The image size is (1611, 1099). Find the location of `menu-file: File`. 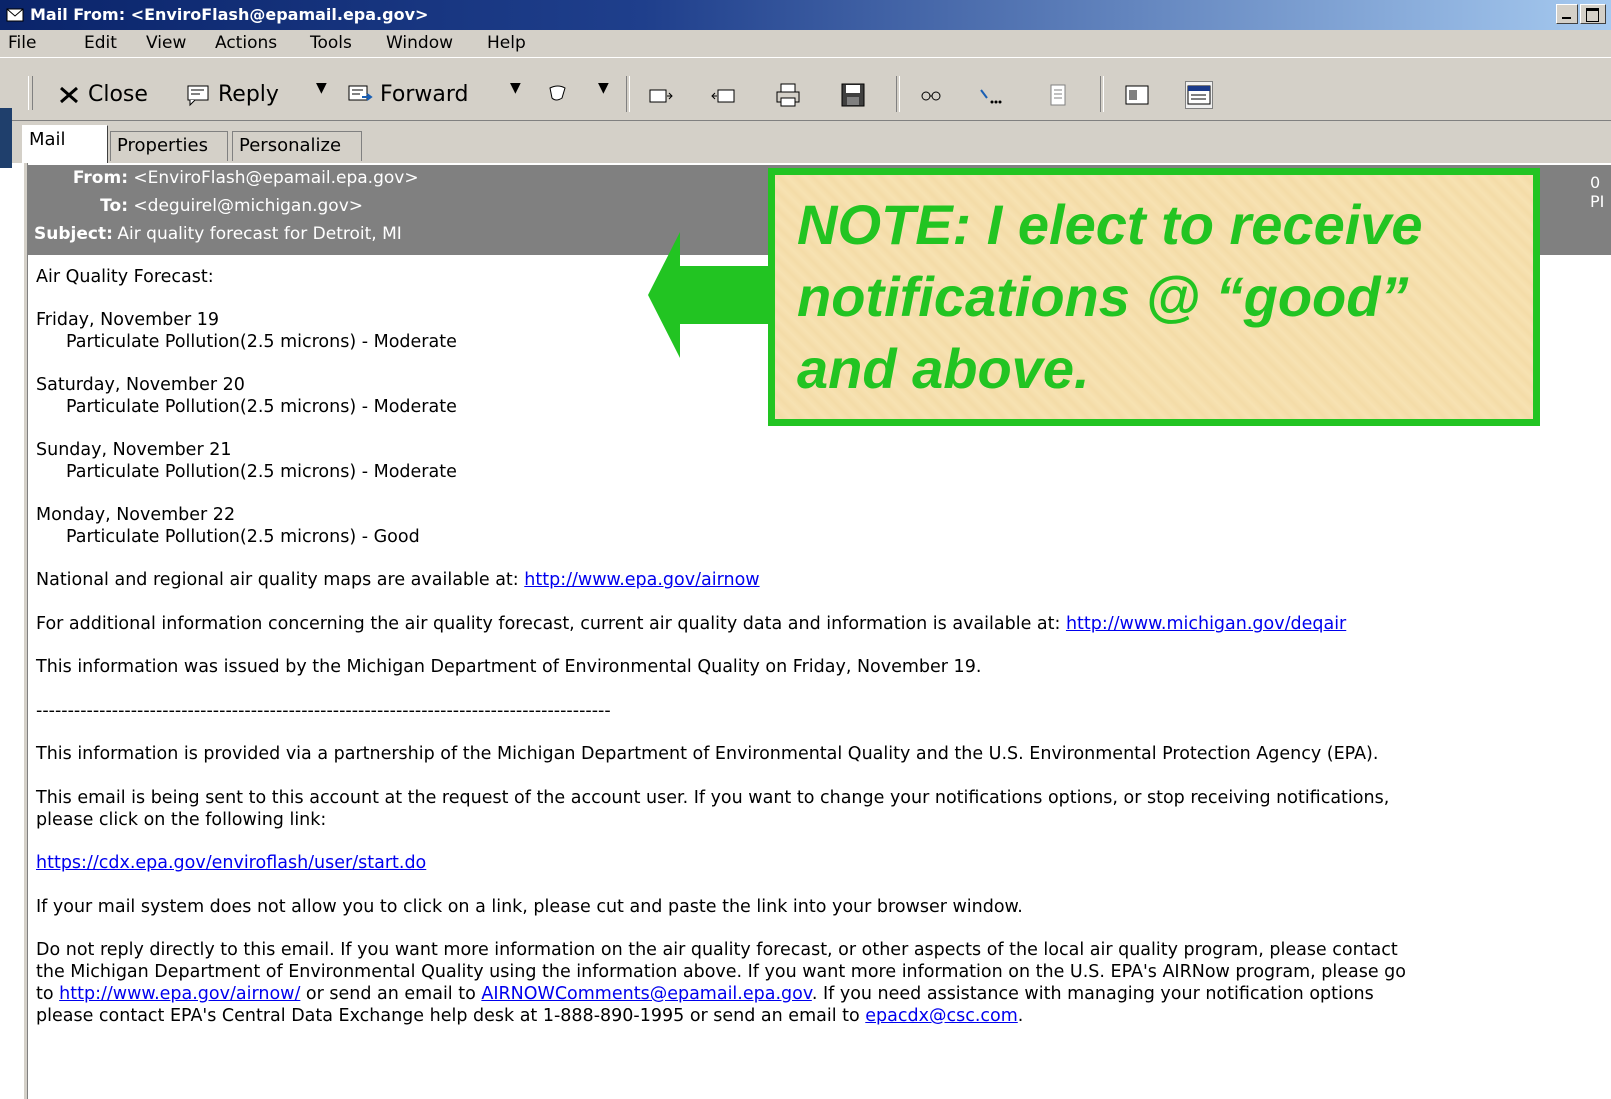

menu-file: File is located at coordinates (22, 43).